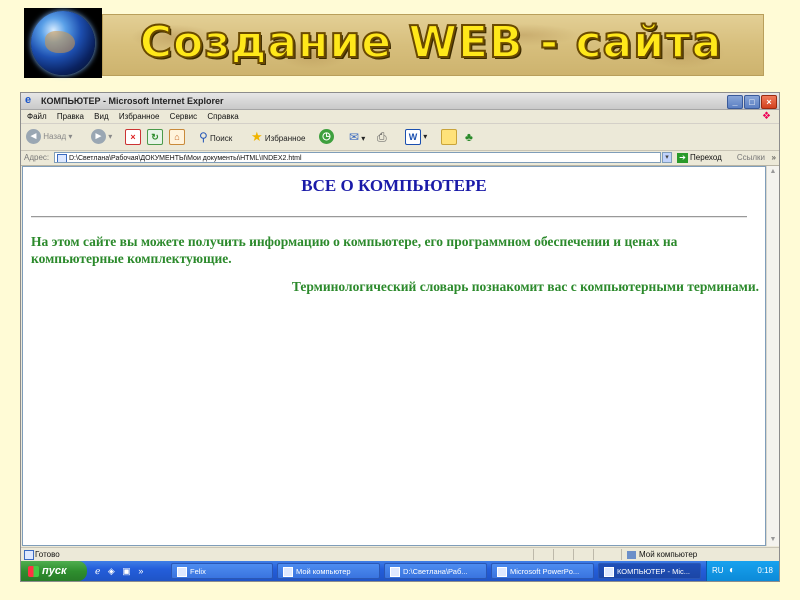 This screenshot has height=600, width=800. I want to click on address-label: Адрес:, so click(37, 157).